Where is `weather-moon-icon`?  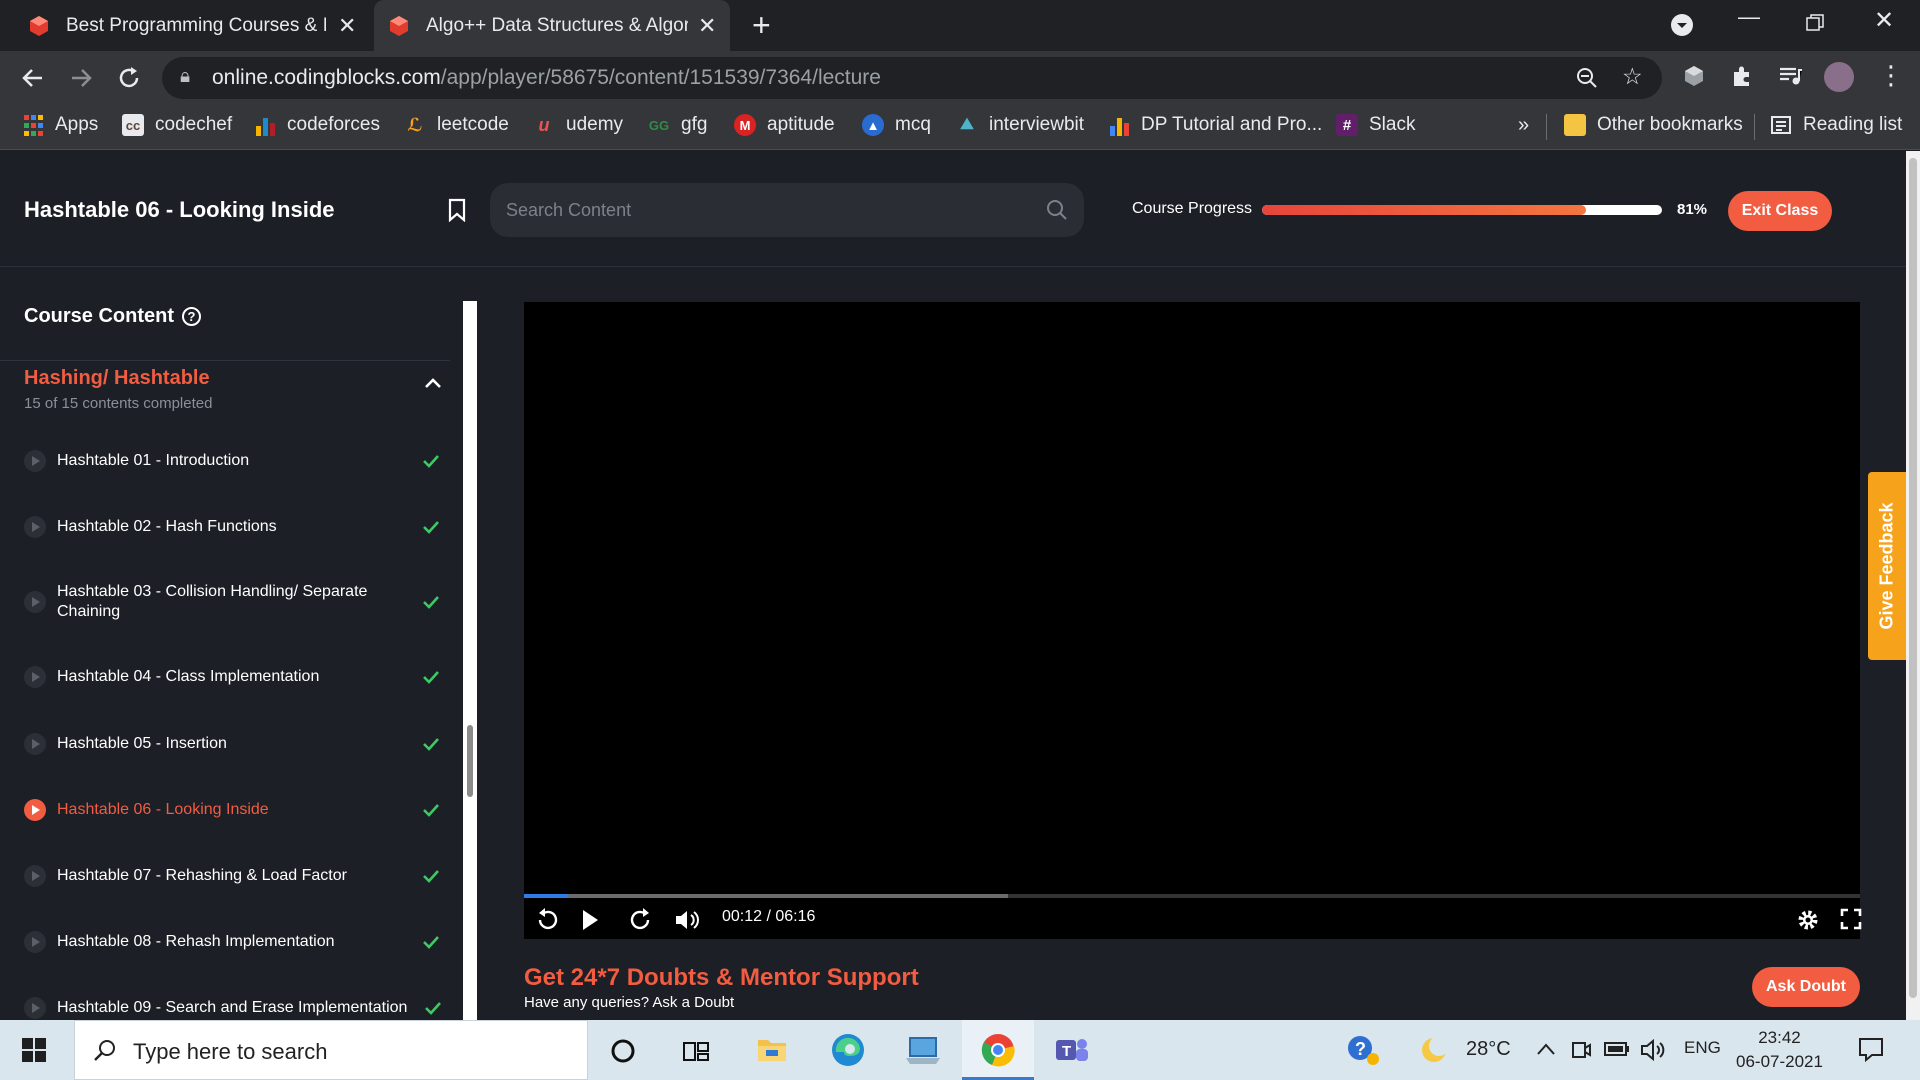
weather-moon-icon is located at coordinates (1434, 1050).